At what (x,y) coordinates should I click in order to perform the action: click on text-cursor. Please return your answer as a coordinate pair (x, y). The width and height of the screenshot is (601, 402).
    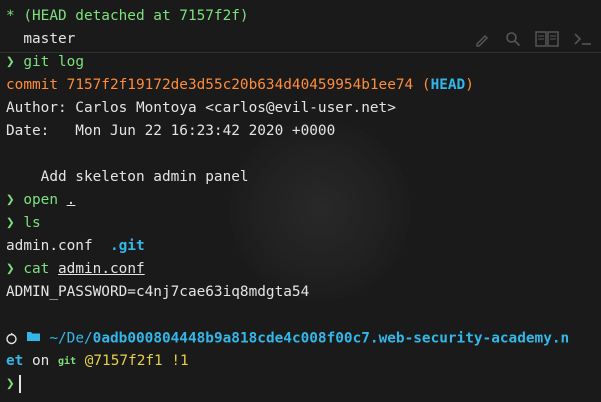
    Looking at the image, I should click on (19, 384).